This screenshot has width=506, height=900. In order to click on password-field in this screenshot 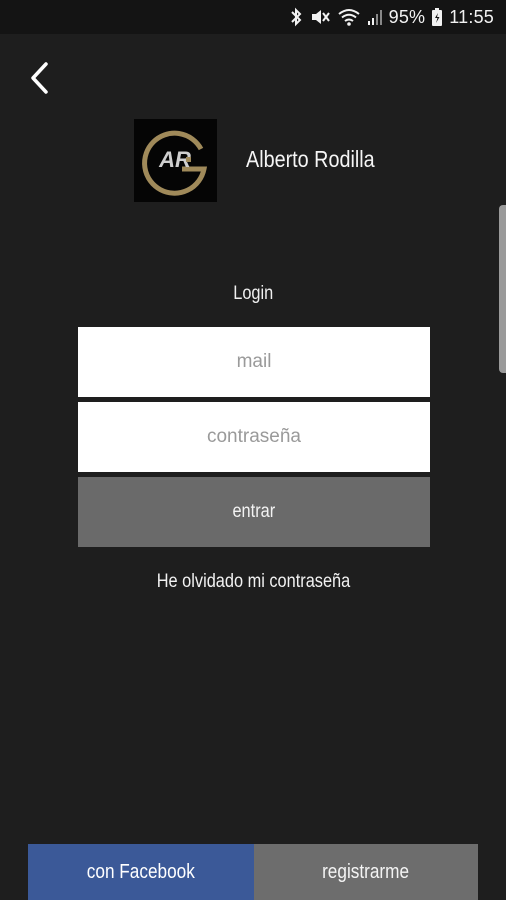, I will do `click(254, 437)`.